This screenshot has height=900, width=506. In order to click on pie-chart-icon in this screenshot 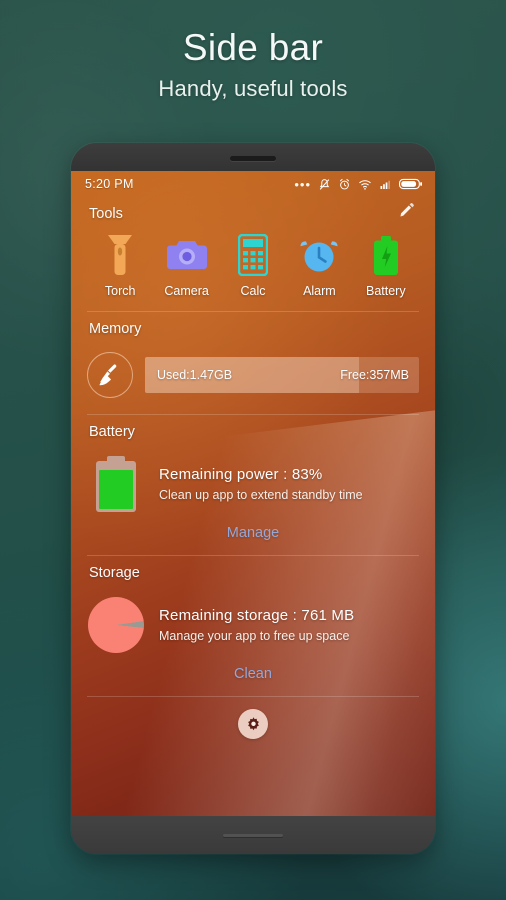, I will do `click(116, 625)`.